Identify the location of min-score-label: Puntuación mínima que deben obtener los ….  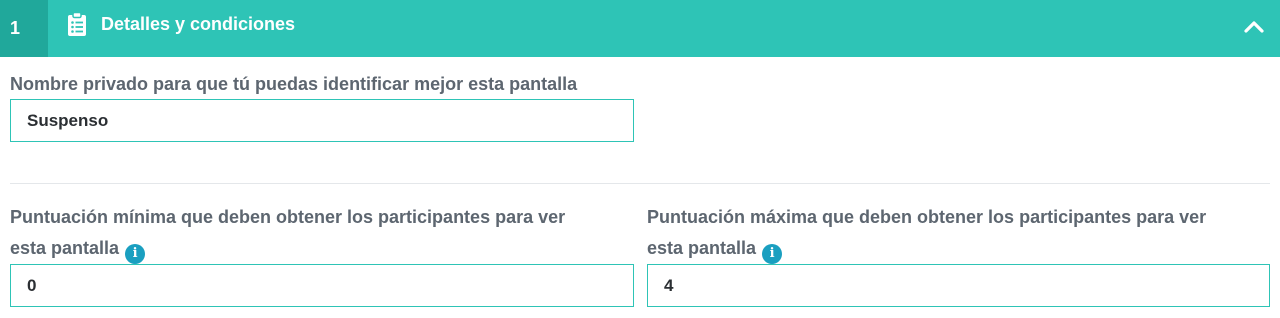
(325, 233).